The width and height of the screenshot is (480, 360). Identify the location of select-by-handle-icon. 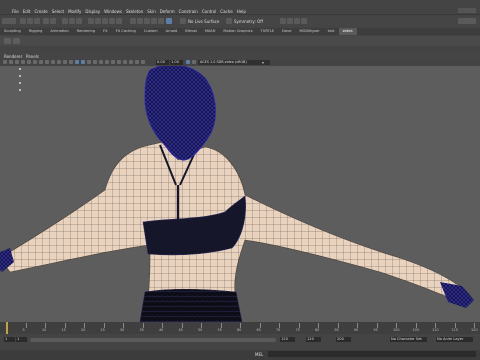
(98, 21).